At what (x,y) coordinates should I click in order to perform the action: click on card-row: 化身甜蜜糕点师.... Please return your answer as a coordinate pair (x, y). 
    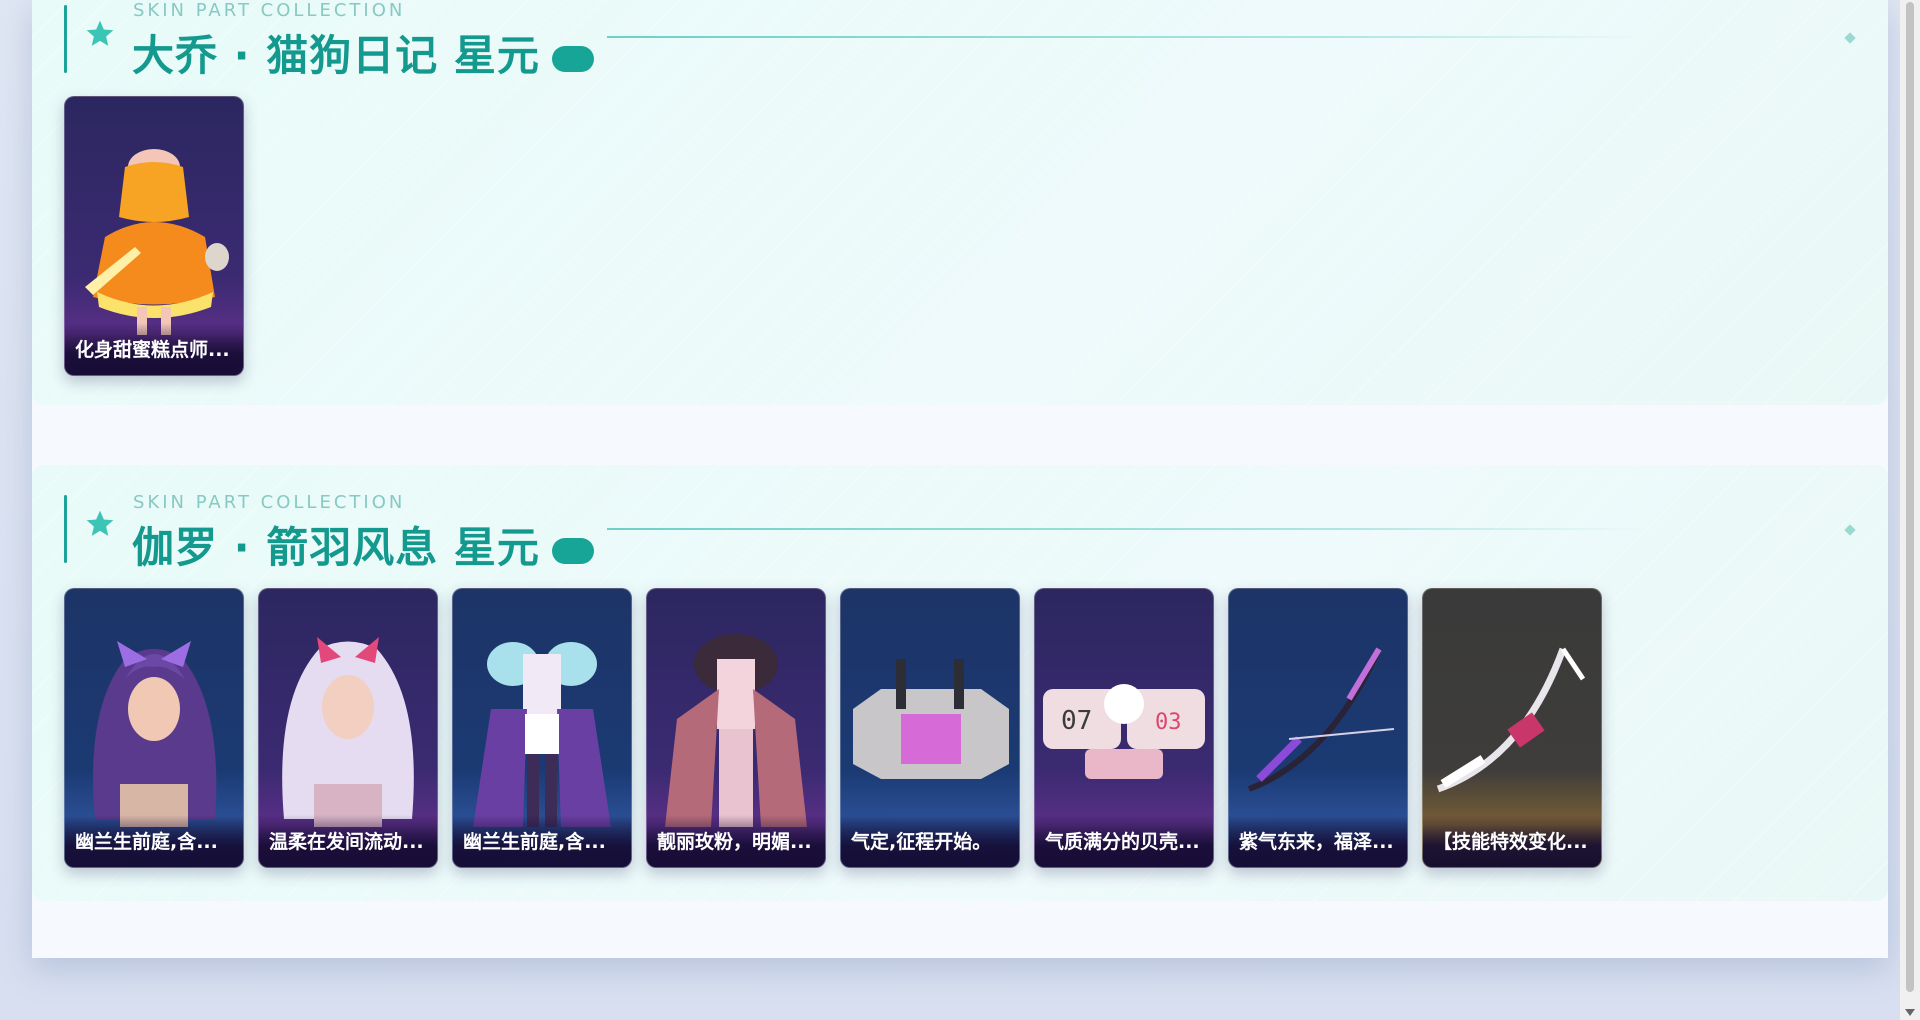
    Looking at the image, I should click on (154, 236).